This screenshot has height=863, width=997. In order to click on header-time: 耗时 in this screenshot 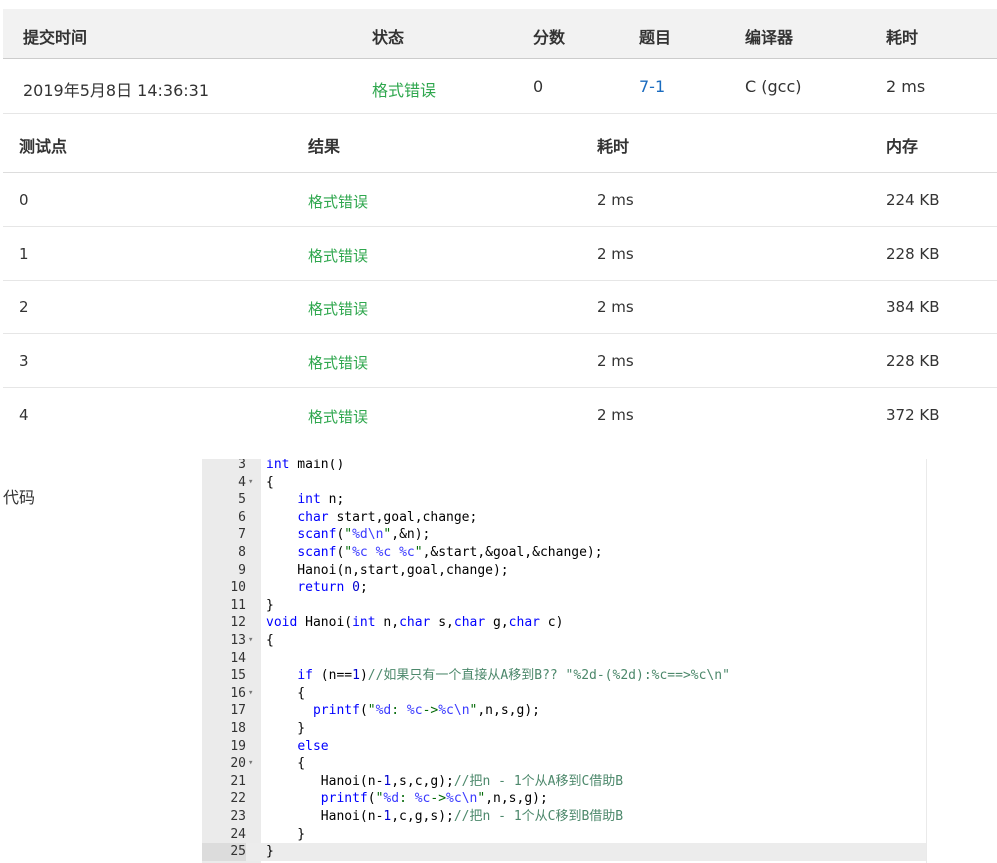, I will do `click(613, 146)`.